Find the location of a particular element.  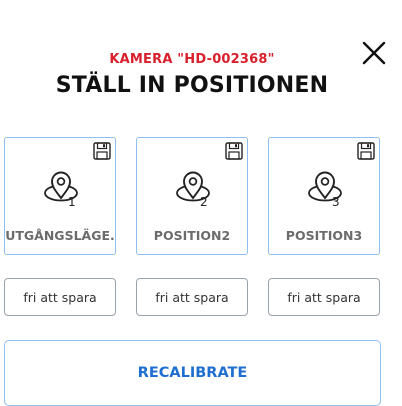

camera-name: KAMERA "HD-002368" is located at coordinates (192, 59).